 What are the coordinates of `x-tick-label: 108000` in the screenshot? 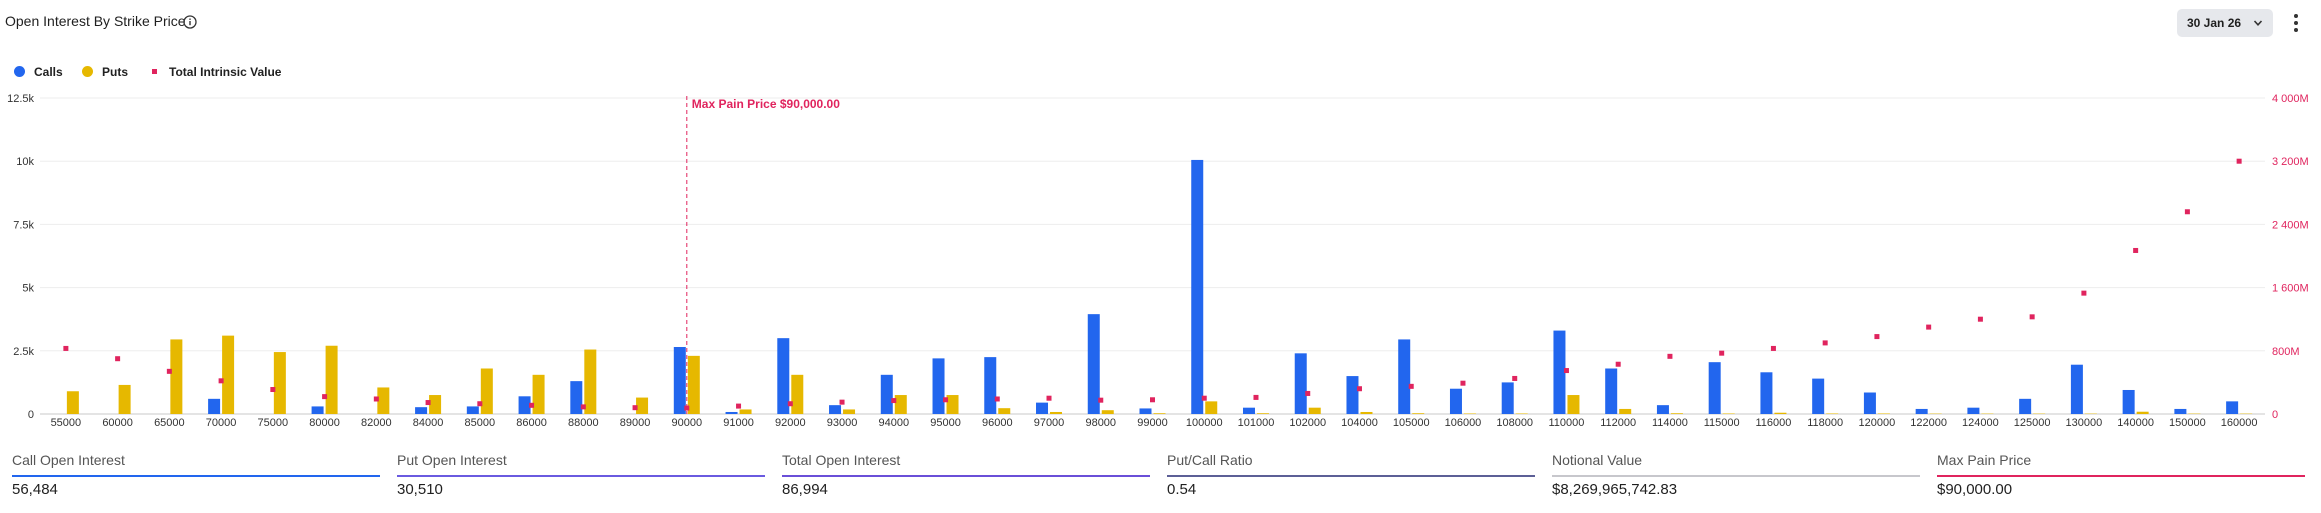 It's located at (1514, 422).